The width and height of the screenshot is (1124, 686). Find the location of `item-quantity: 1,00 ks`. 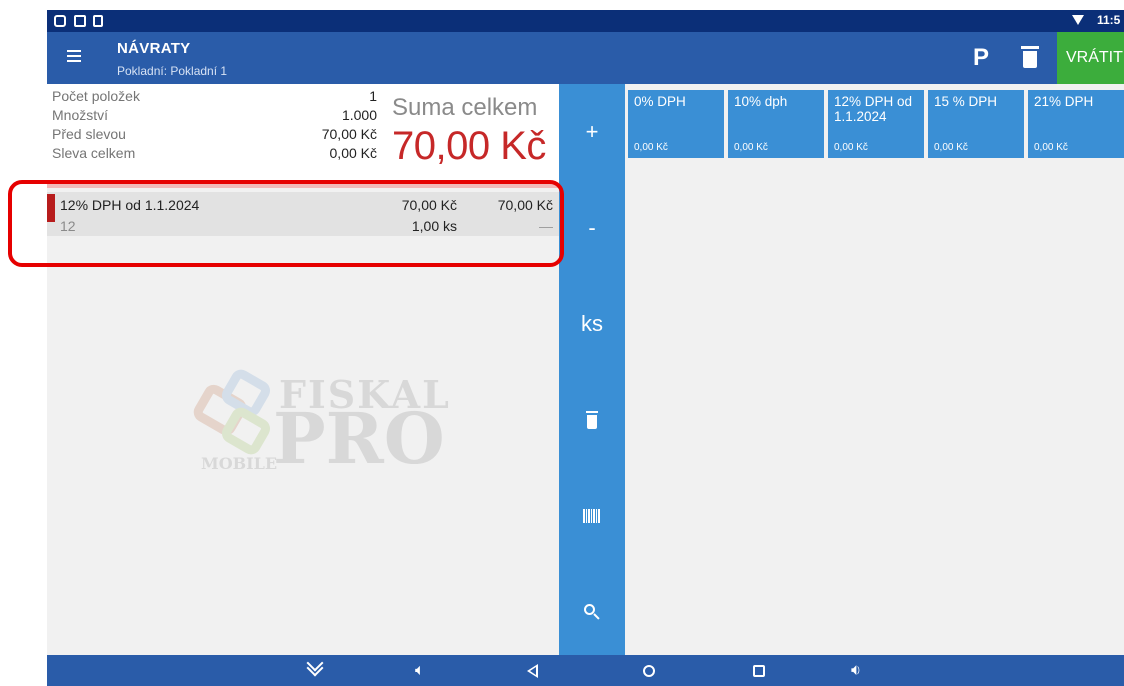

item-quantity: 1,00 ks is located at coordinates (434, 226).